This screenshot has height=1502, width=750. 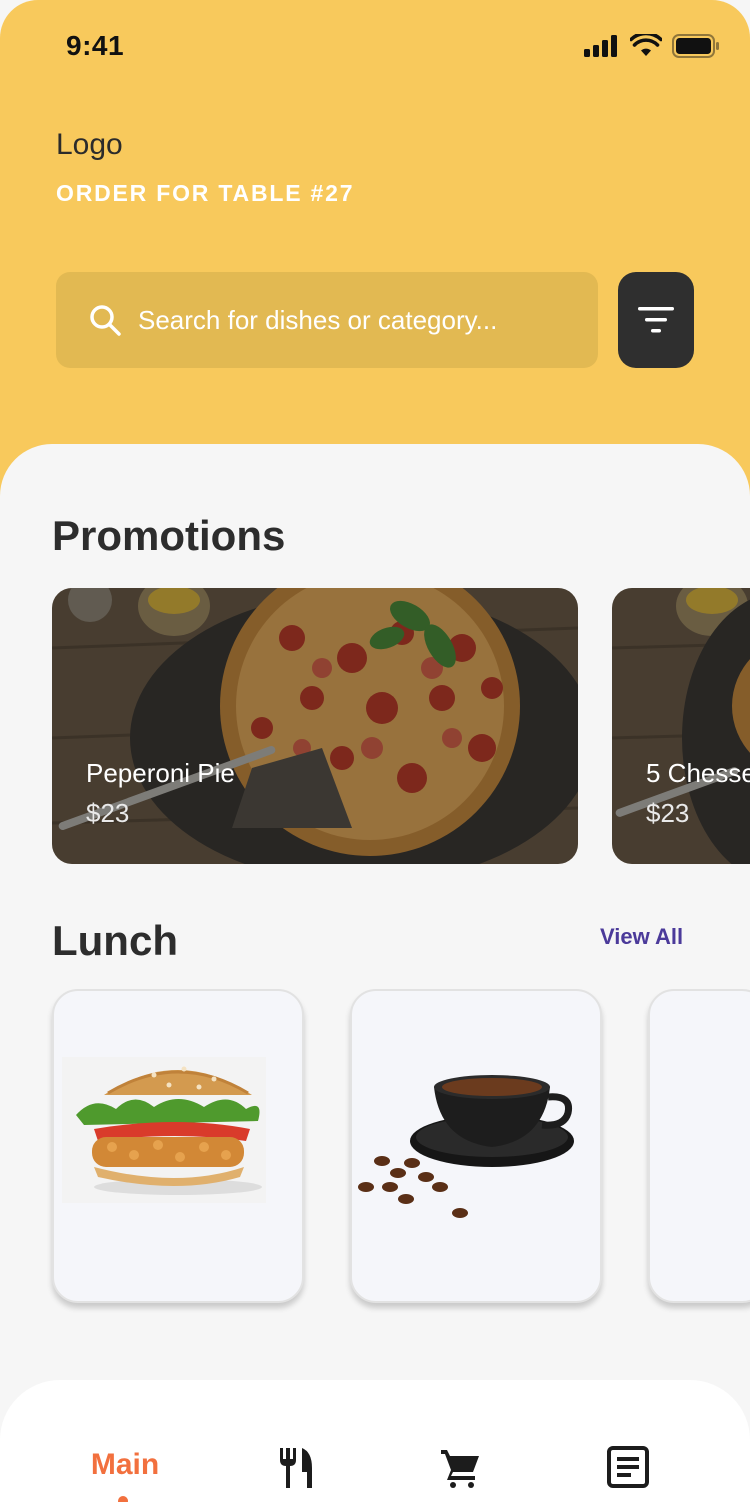 I want to click on table-label: ORDER FOR TABLE #27, so click(x=205, y=193).